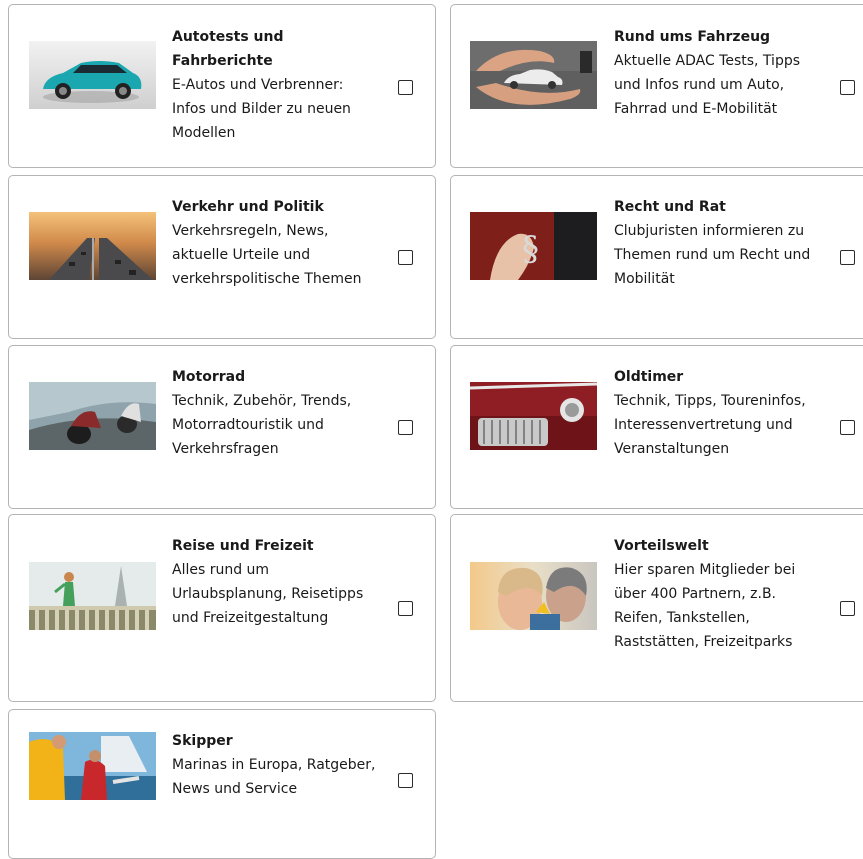  What do you see at coordinates (533, 75) in the screenshot?
I see `hands-car-image` at bounding box center [533, 75].